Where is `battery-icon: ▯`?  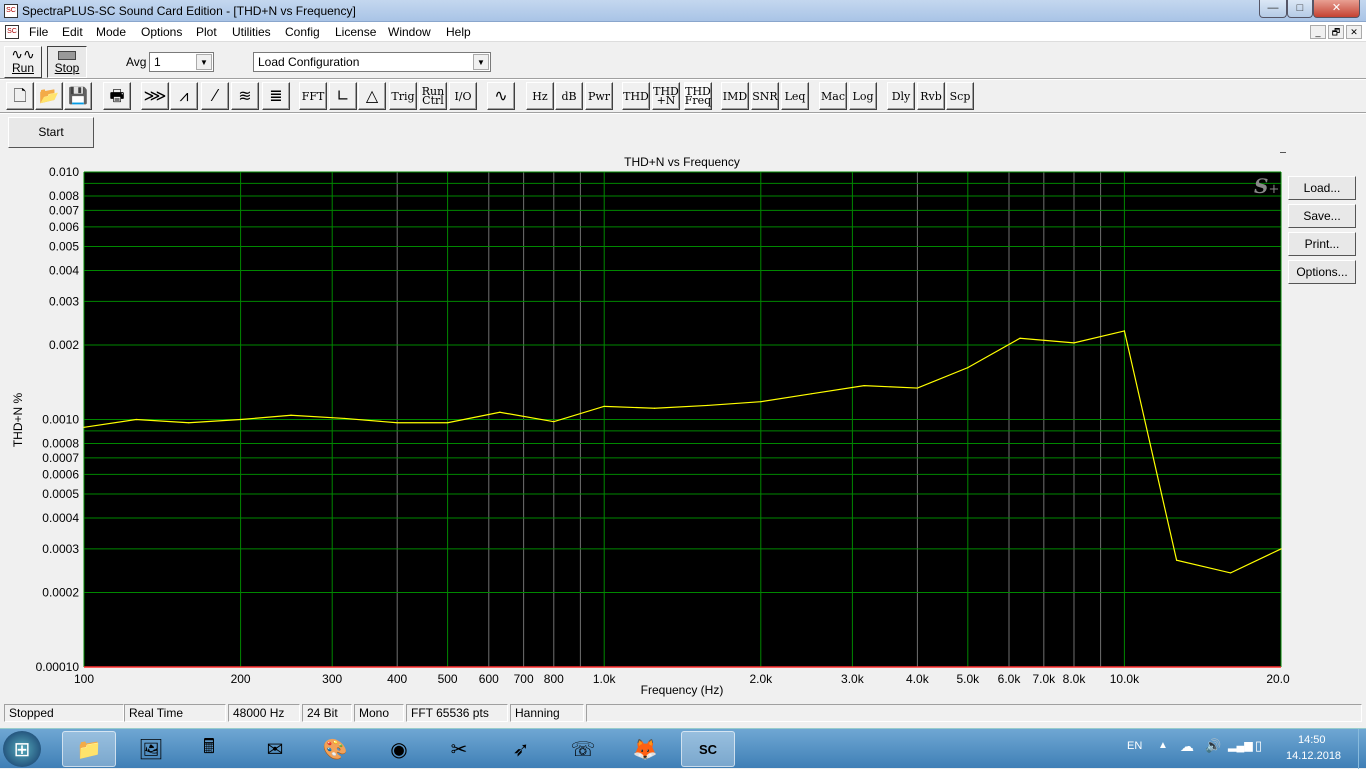
battery-icon: ▯ is located at coordinates (1258, 746).